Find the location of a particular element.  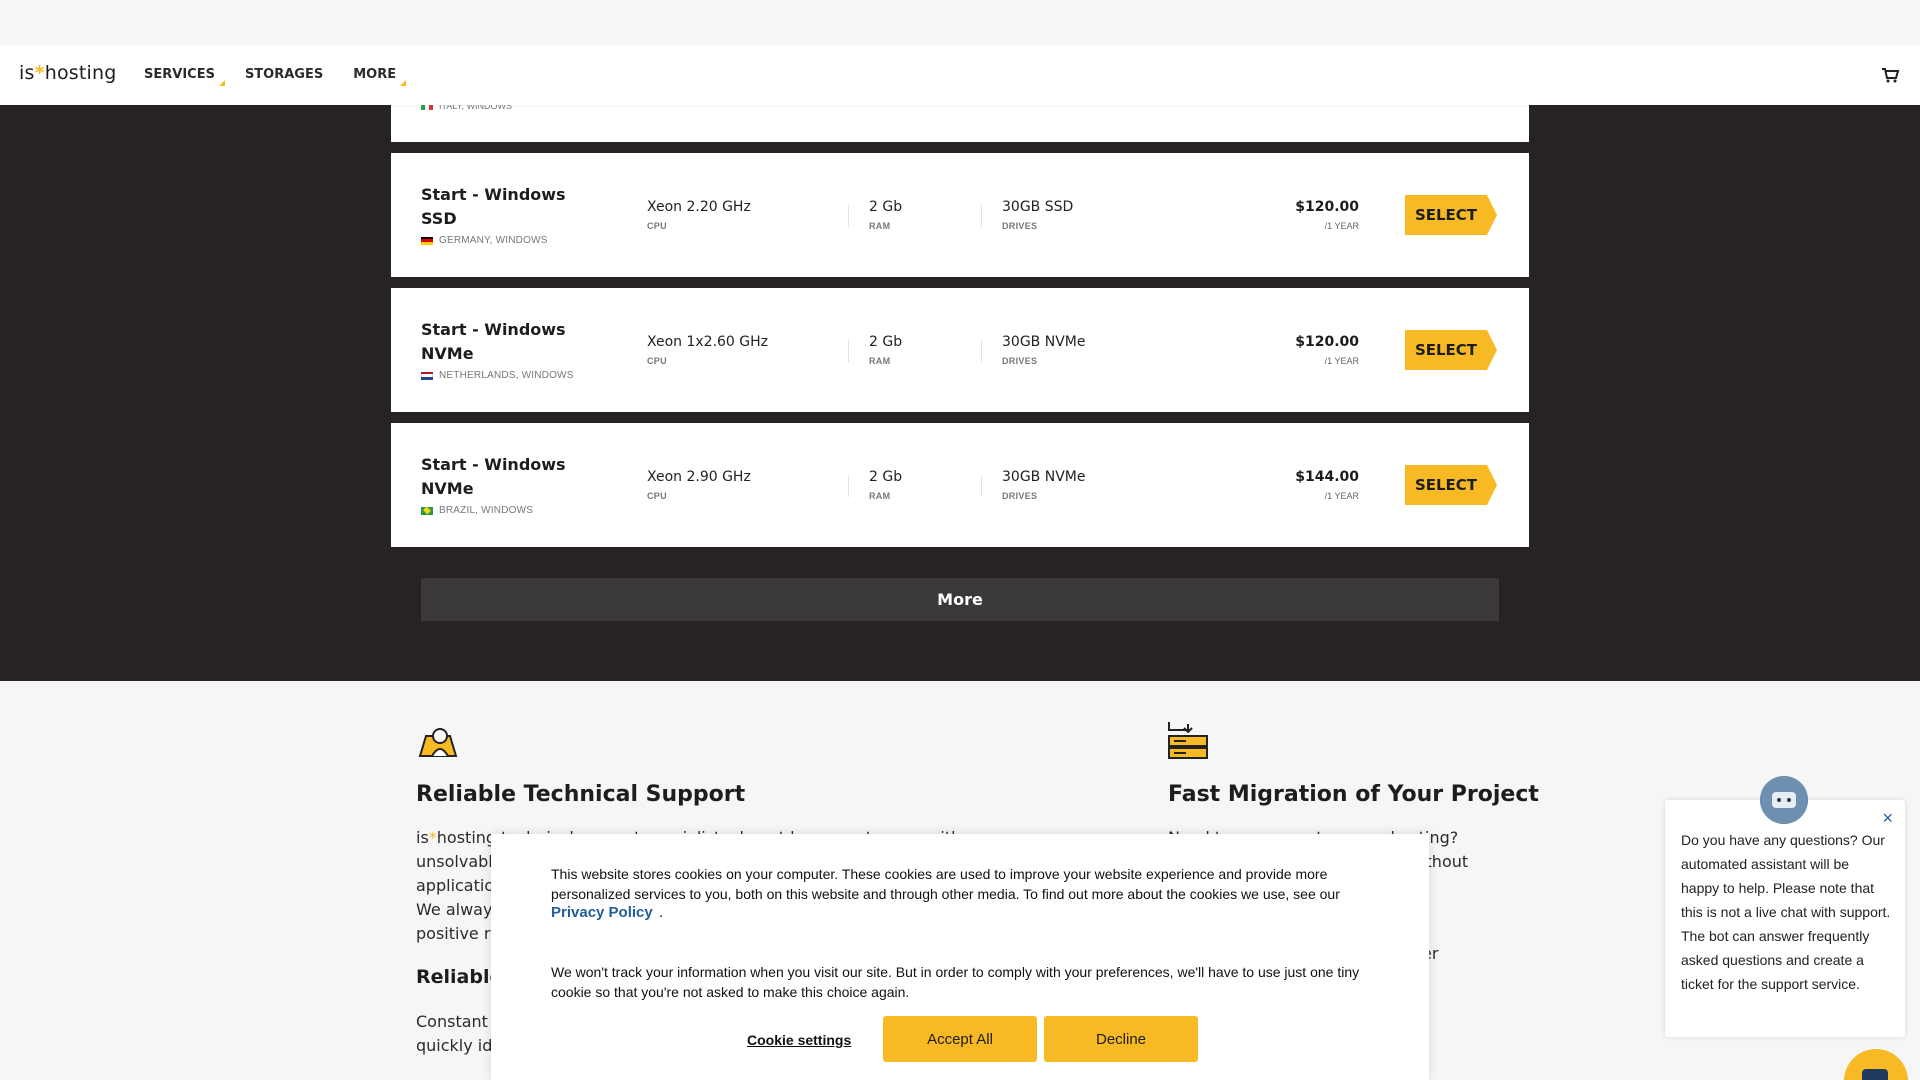

nav-services: SERVICES is located at coordinates (184, 76).